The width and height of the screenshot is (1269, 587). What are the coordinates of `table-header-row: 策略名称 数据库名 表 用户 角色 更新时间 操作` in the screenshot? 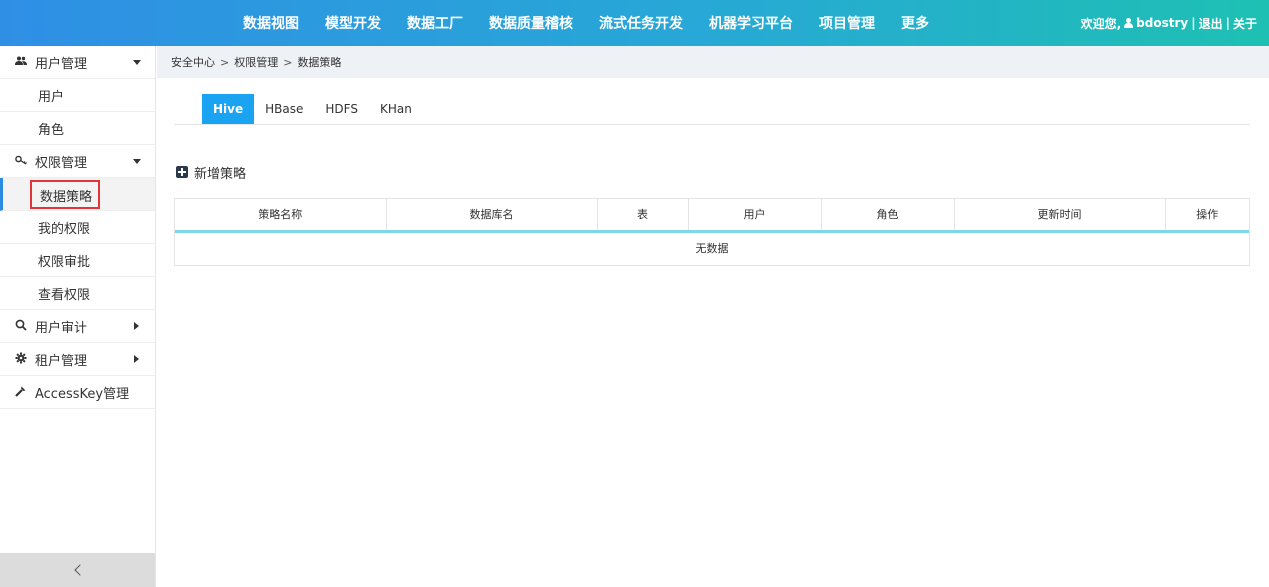 It's located at (712, 216).